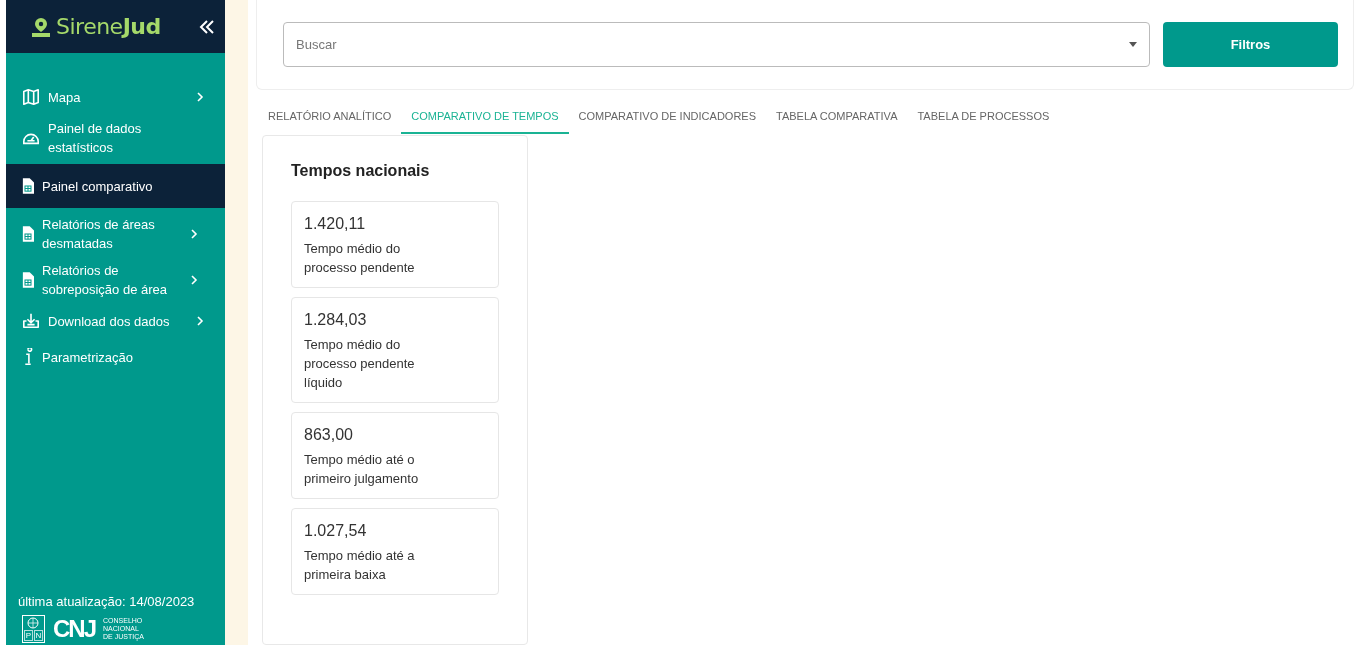 The height and width of the screenshot is (645, 1370). I want to click on info-icon, so click(28, 357).